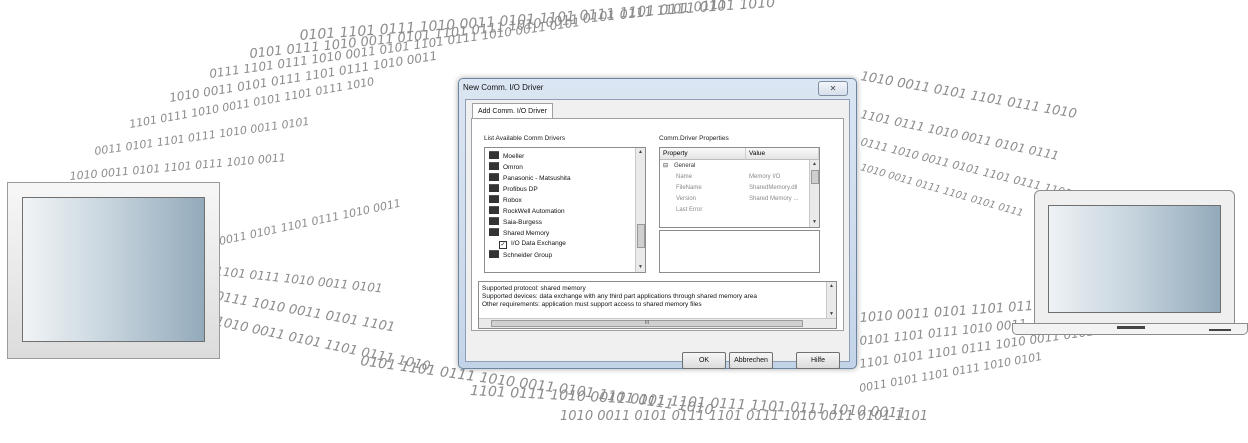  What do you see at coordinates (739, 251) in the screenshot?
I see `property-description` at bounding box center [739, 251].